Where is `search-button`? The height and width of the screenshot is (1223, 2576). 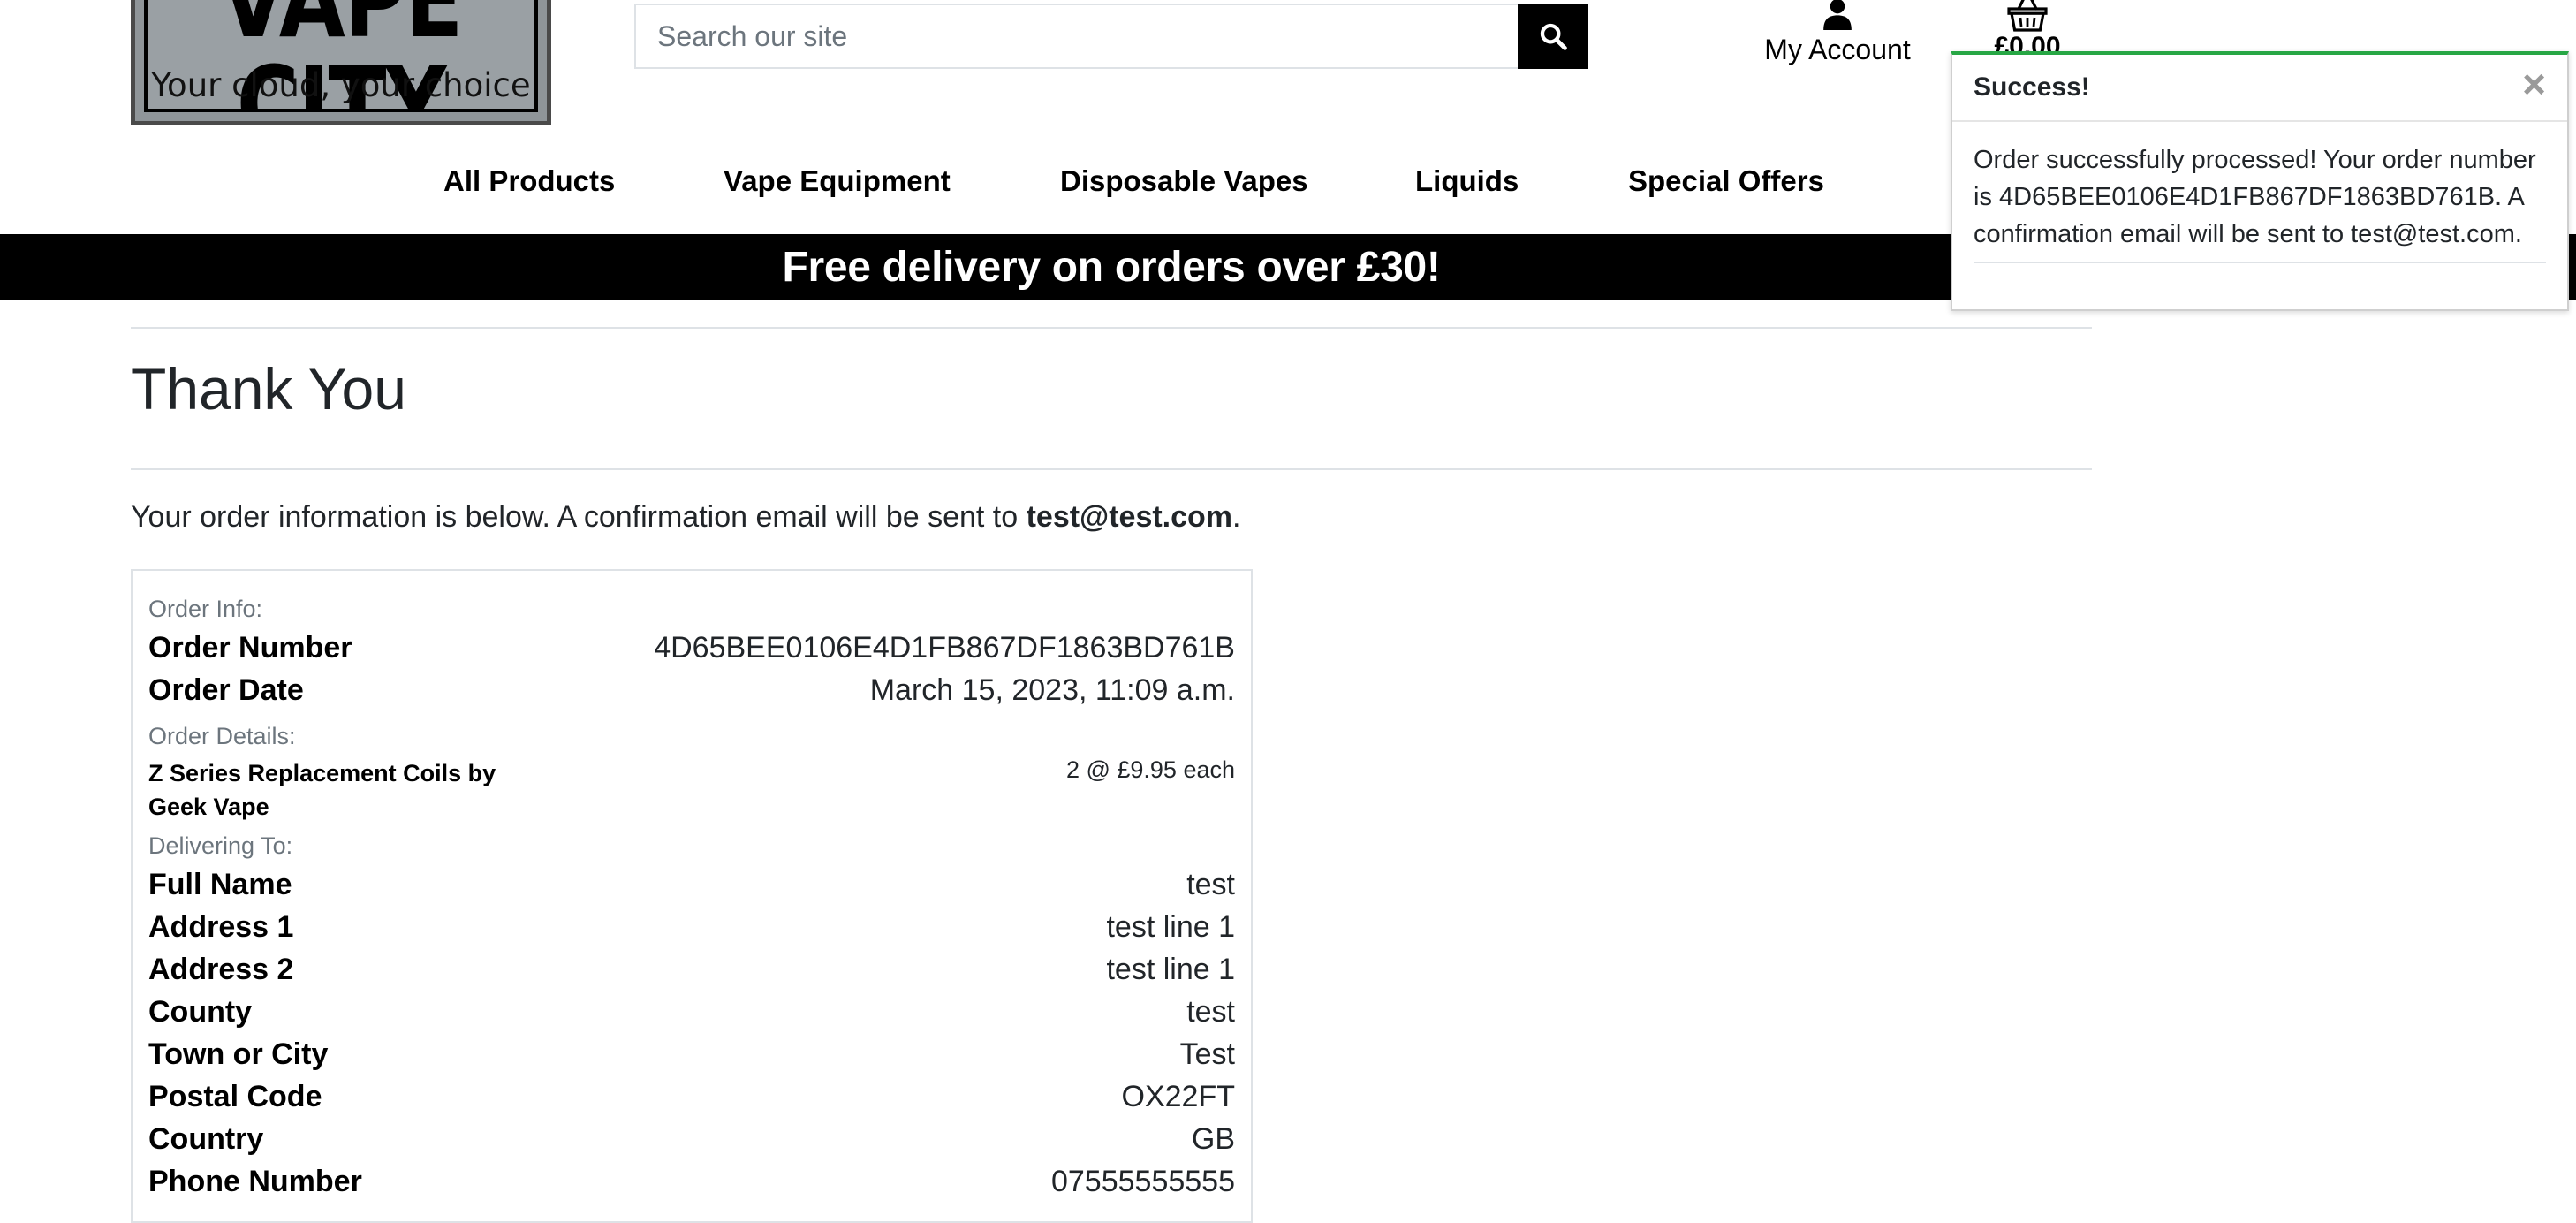 search-button is located at coordinates (1553, 36).